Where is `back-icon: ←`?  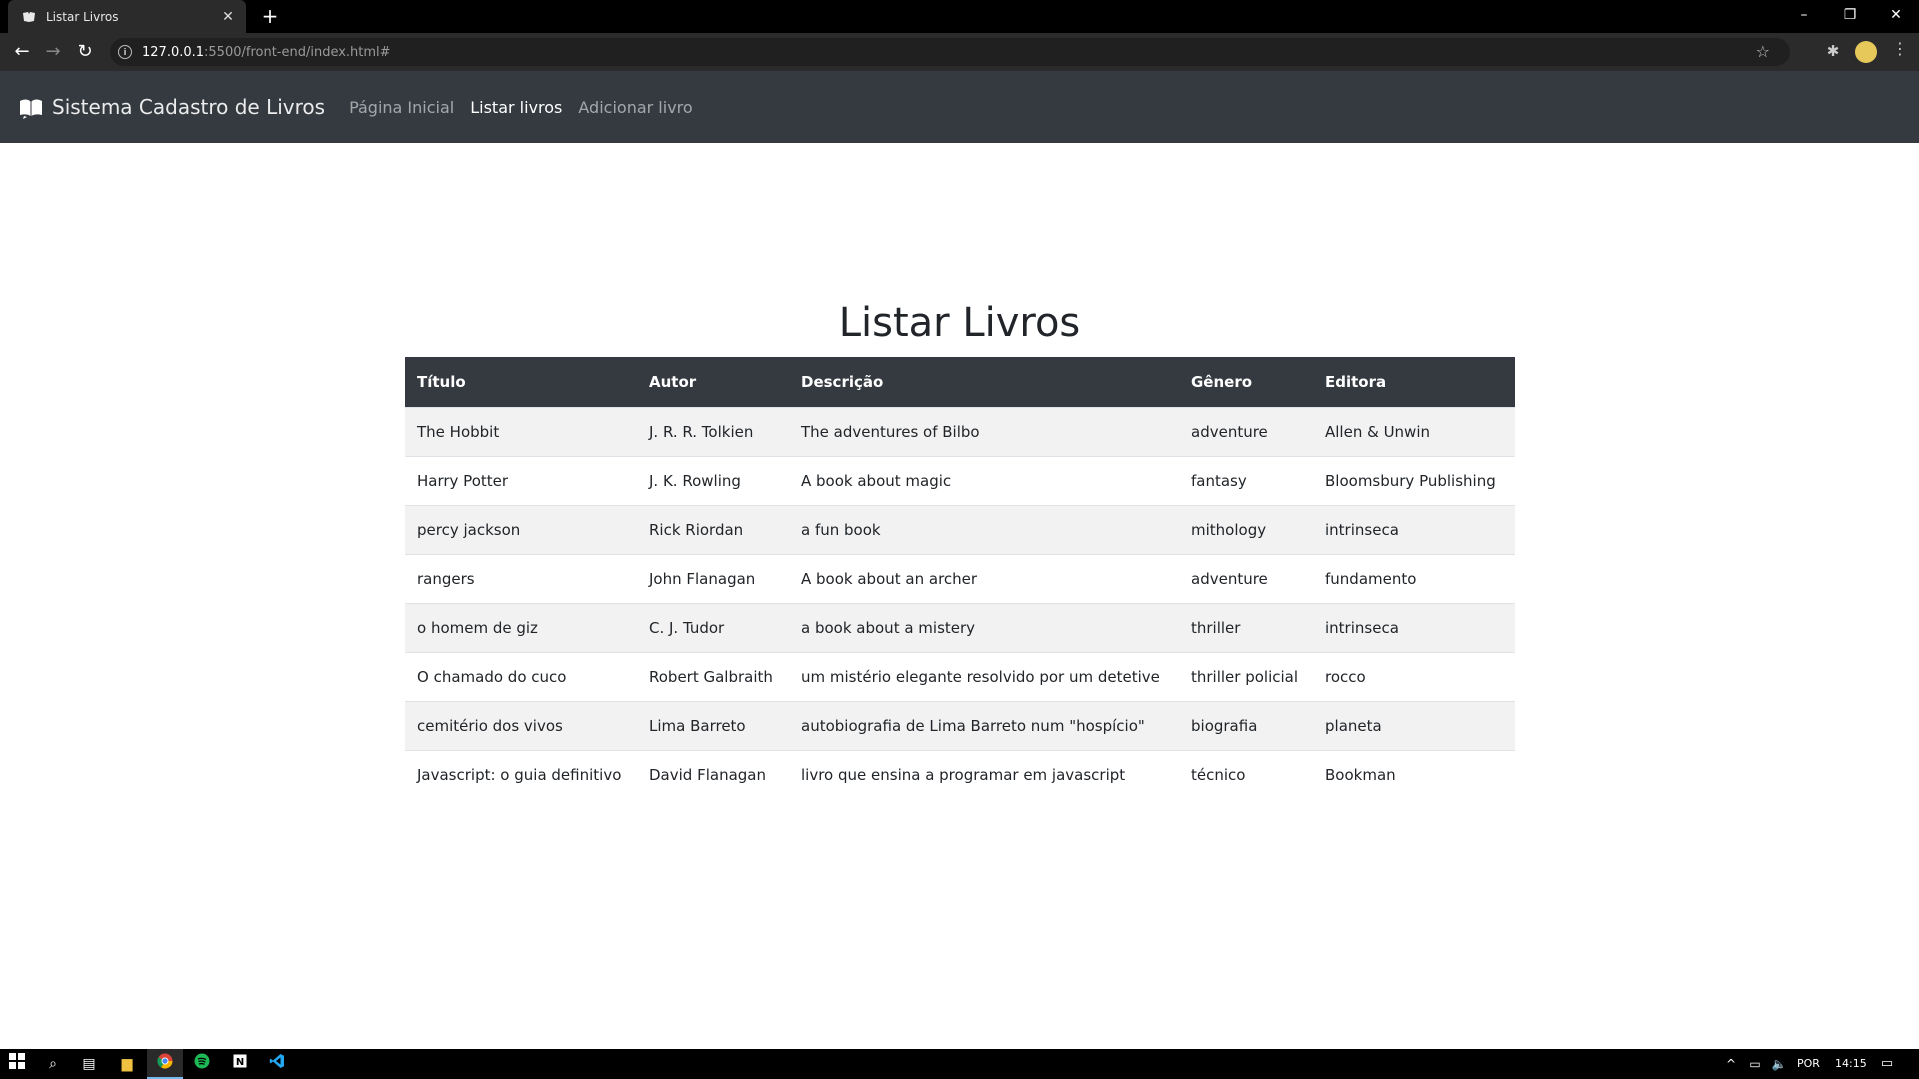
back-icon: ← is located at coordinates (22, 52).